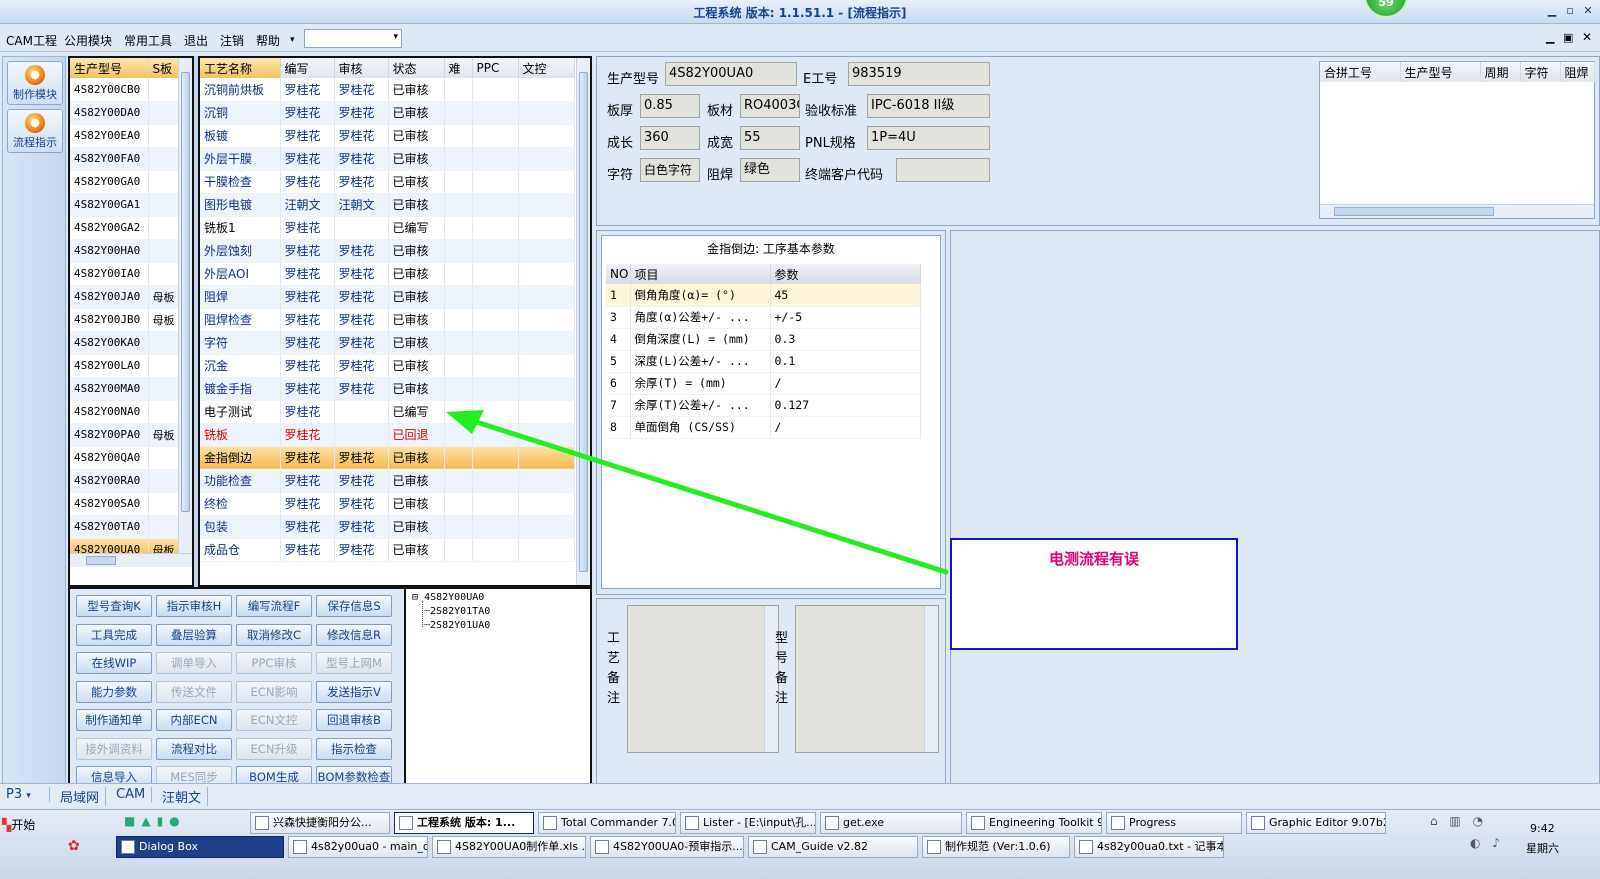  I want to click on status-tab-user: 汪朝文, so click(182, 796).